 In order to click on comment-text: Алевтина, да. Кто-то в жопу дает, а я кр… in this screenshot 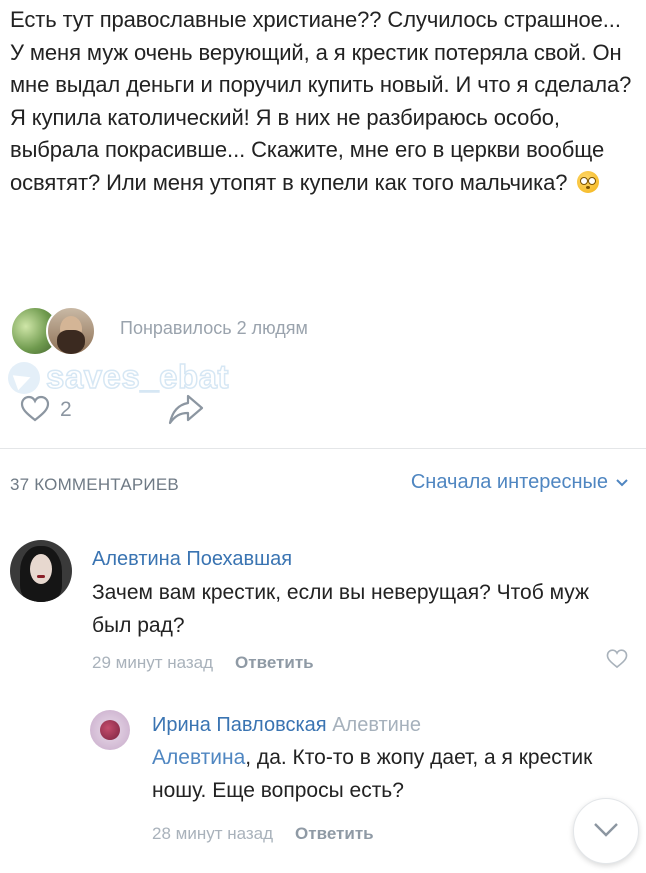, I will do `click(392, 774)`.